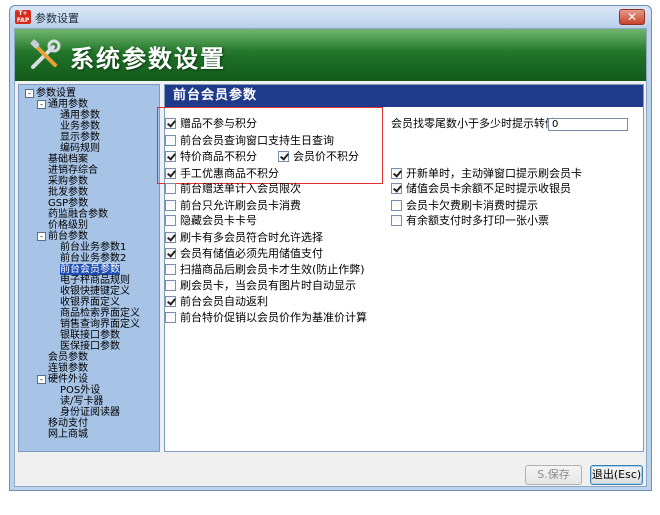  I want to click on tree-item-label: 银联接口参数, so click(90, 335).